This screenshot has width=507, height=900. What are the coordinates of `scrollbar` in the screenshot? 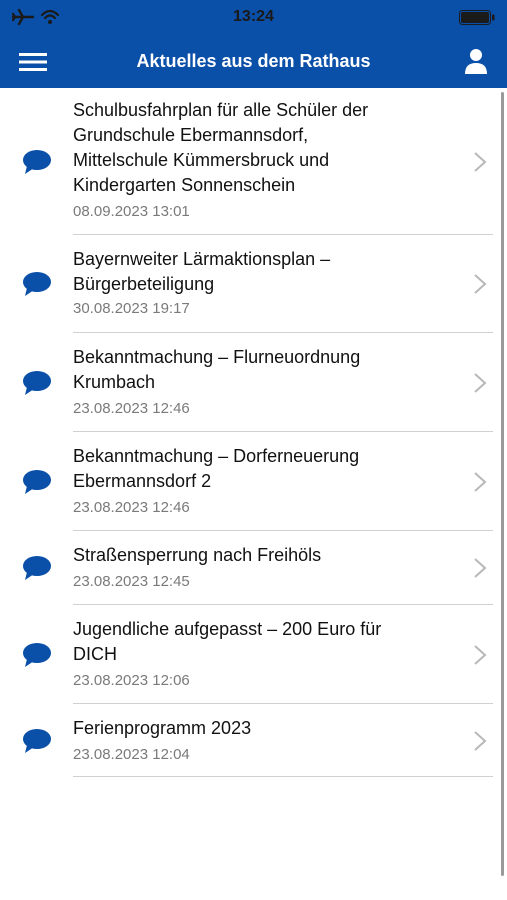 It's located at (502, 484).